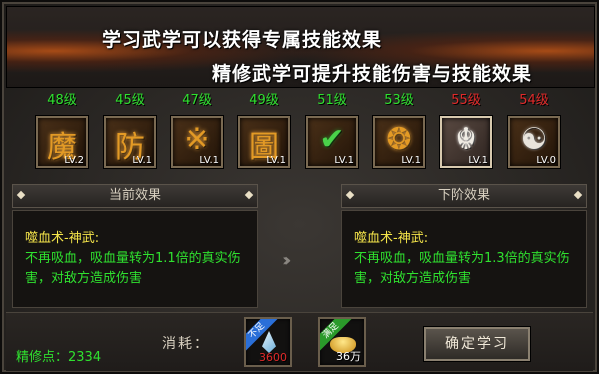 The height and width of the screenshot is (374, 599). What do you see at coordinates (62, 100) in the screenshot?
I see `skill-level-req: 48级` at bounding box center [62, 100].